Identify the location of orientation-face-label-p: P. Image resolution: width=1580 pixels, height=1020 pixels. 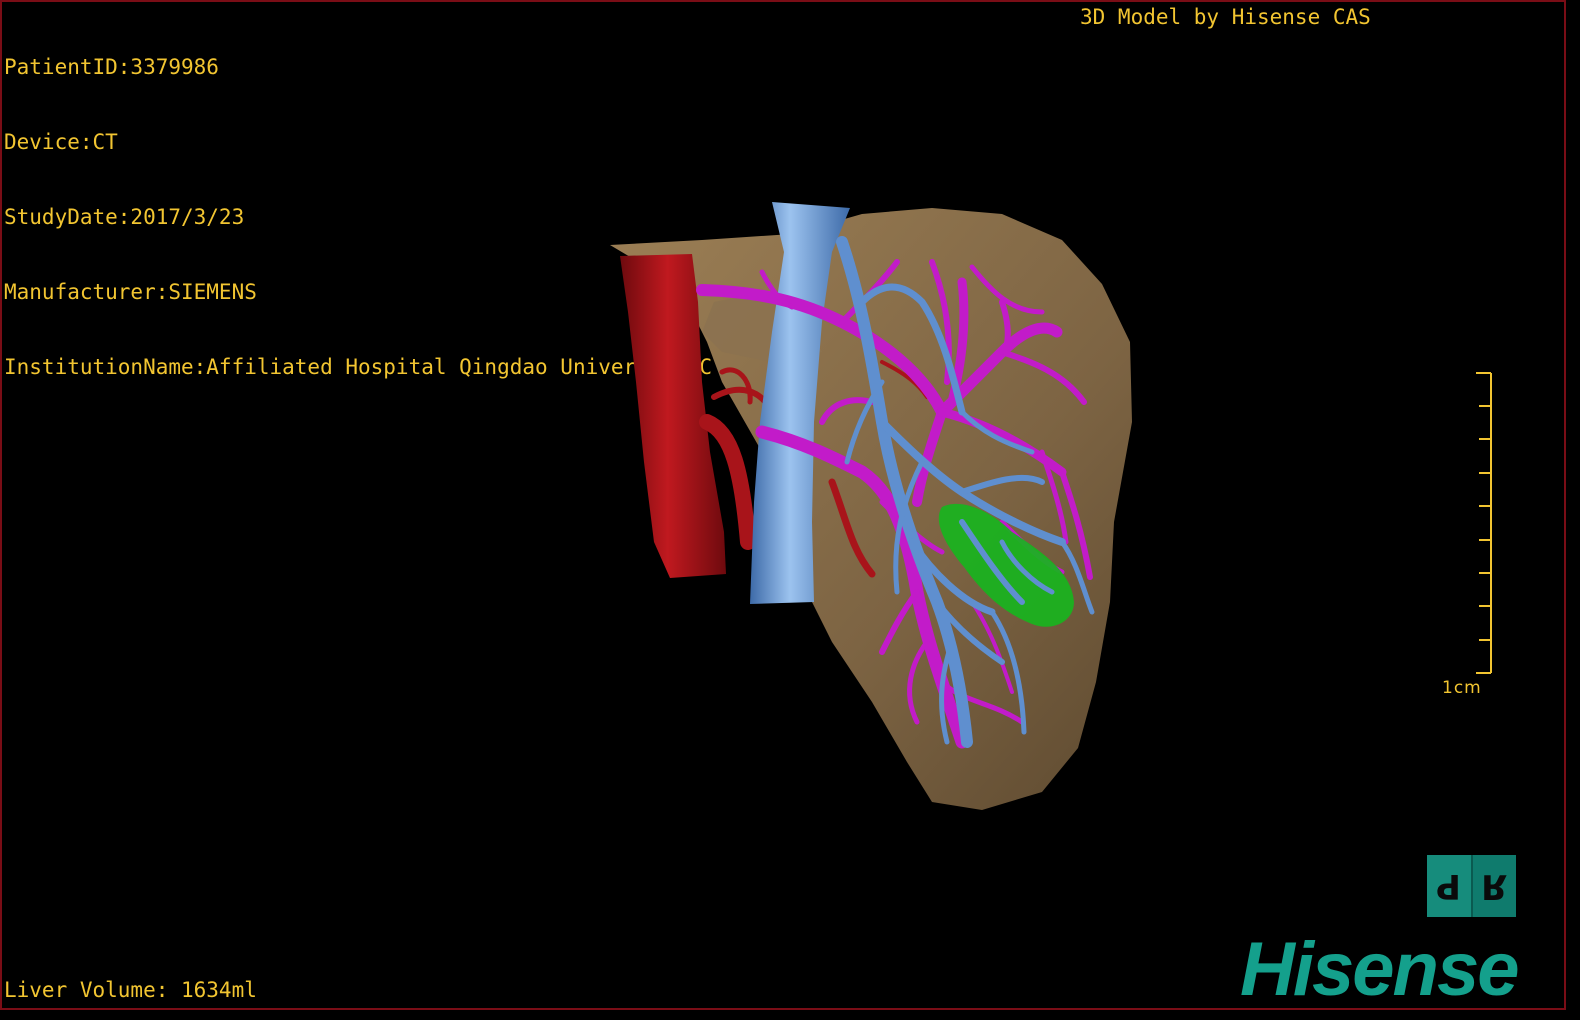
(1449, 886).